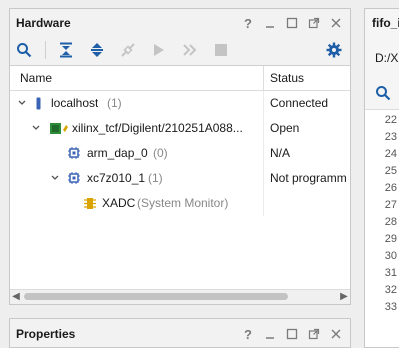  Describe the element at coordinates (221, 50) in the screenshot. I see `stop-icon` at that location.